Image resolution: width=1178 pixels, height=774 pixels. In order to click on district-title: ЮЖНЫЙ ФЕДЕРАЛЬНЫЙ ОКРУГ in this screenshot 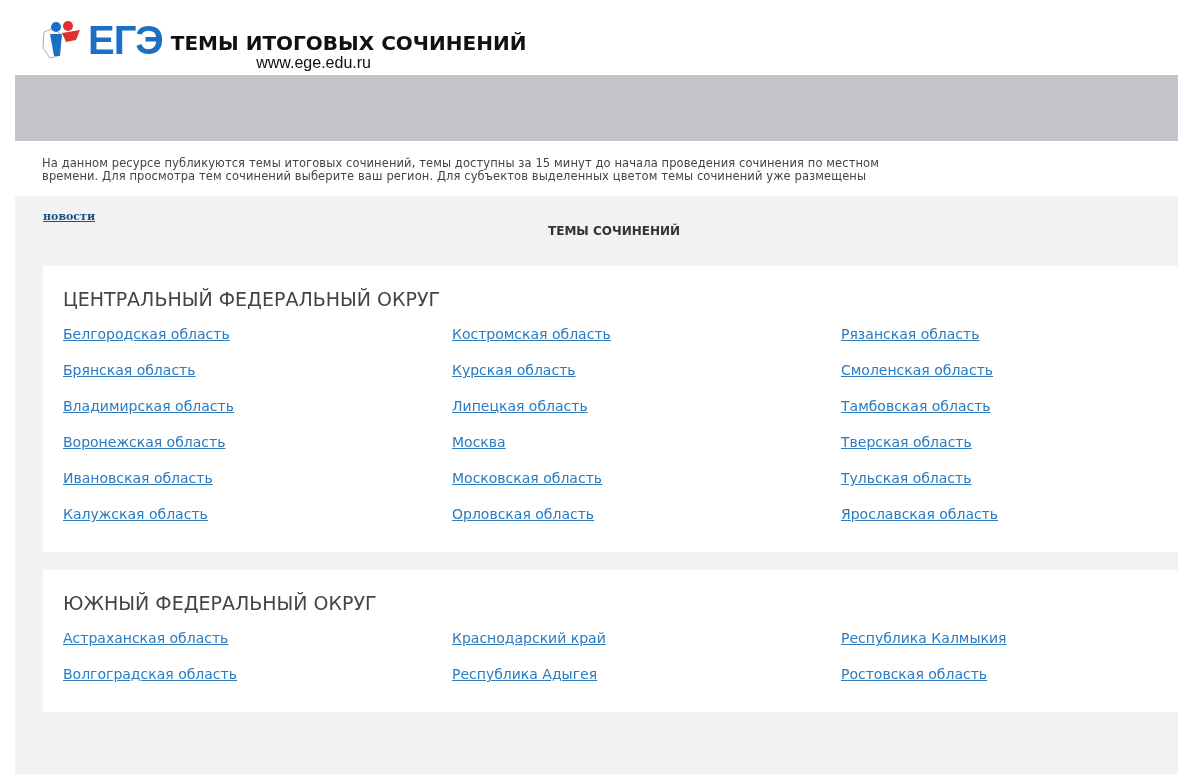, I will do `click(220, 603)`.